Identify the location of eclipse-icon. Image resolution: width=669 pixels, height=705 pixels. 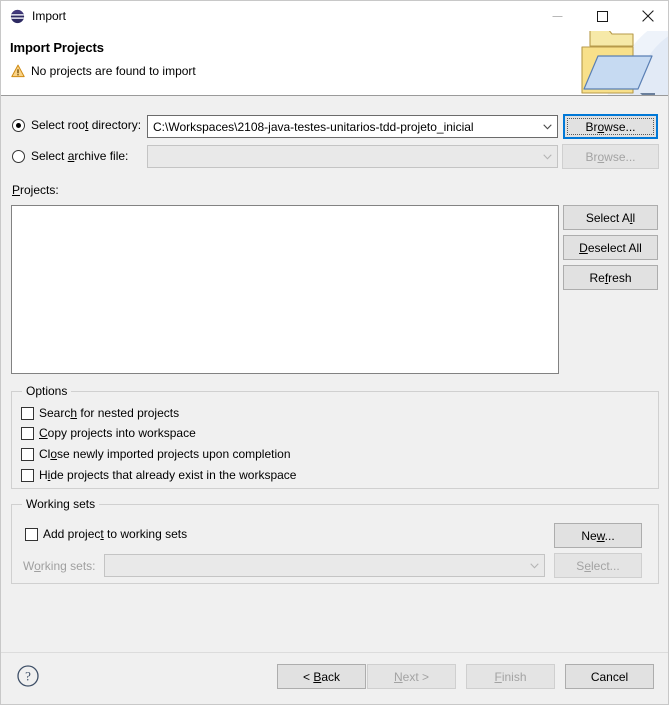
(17, 16).